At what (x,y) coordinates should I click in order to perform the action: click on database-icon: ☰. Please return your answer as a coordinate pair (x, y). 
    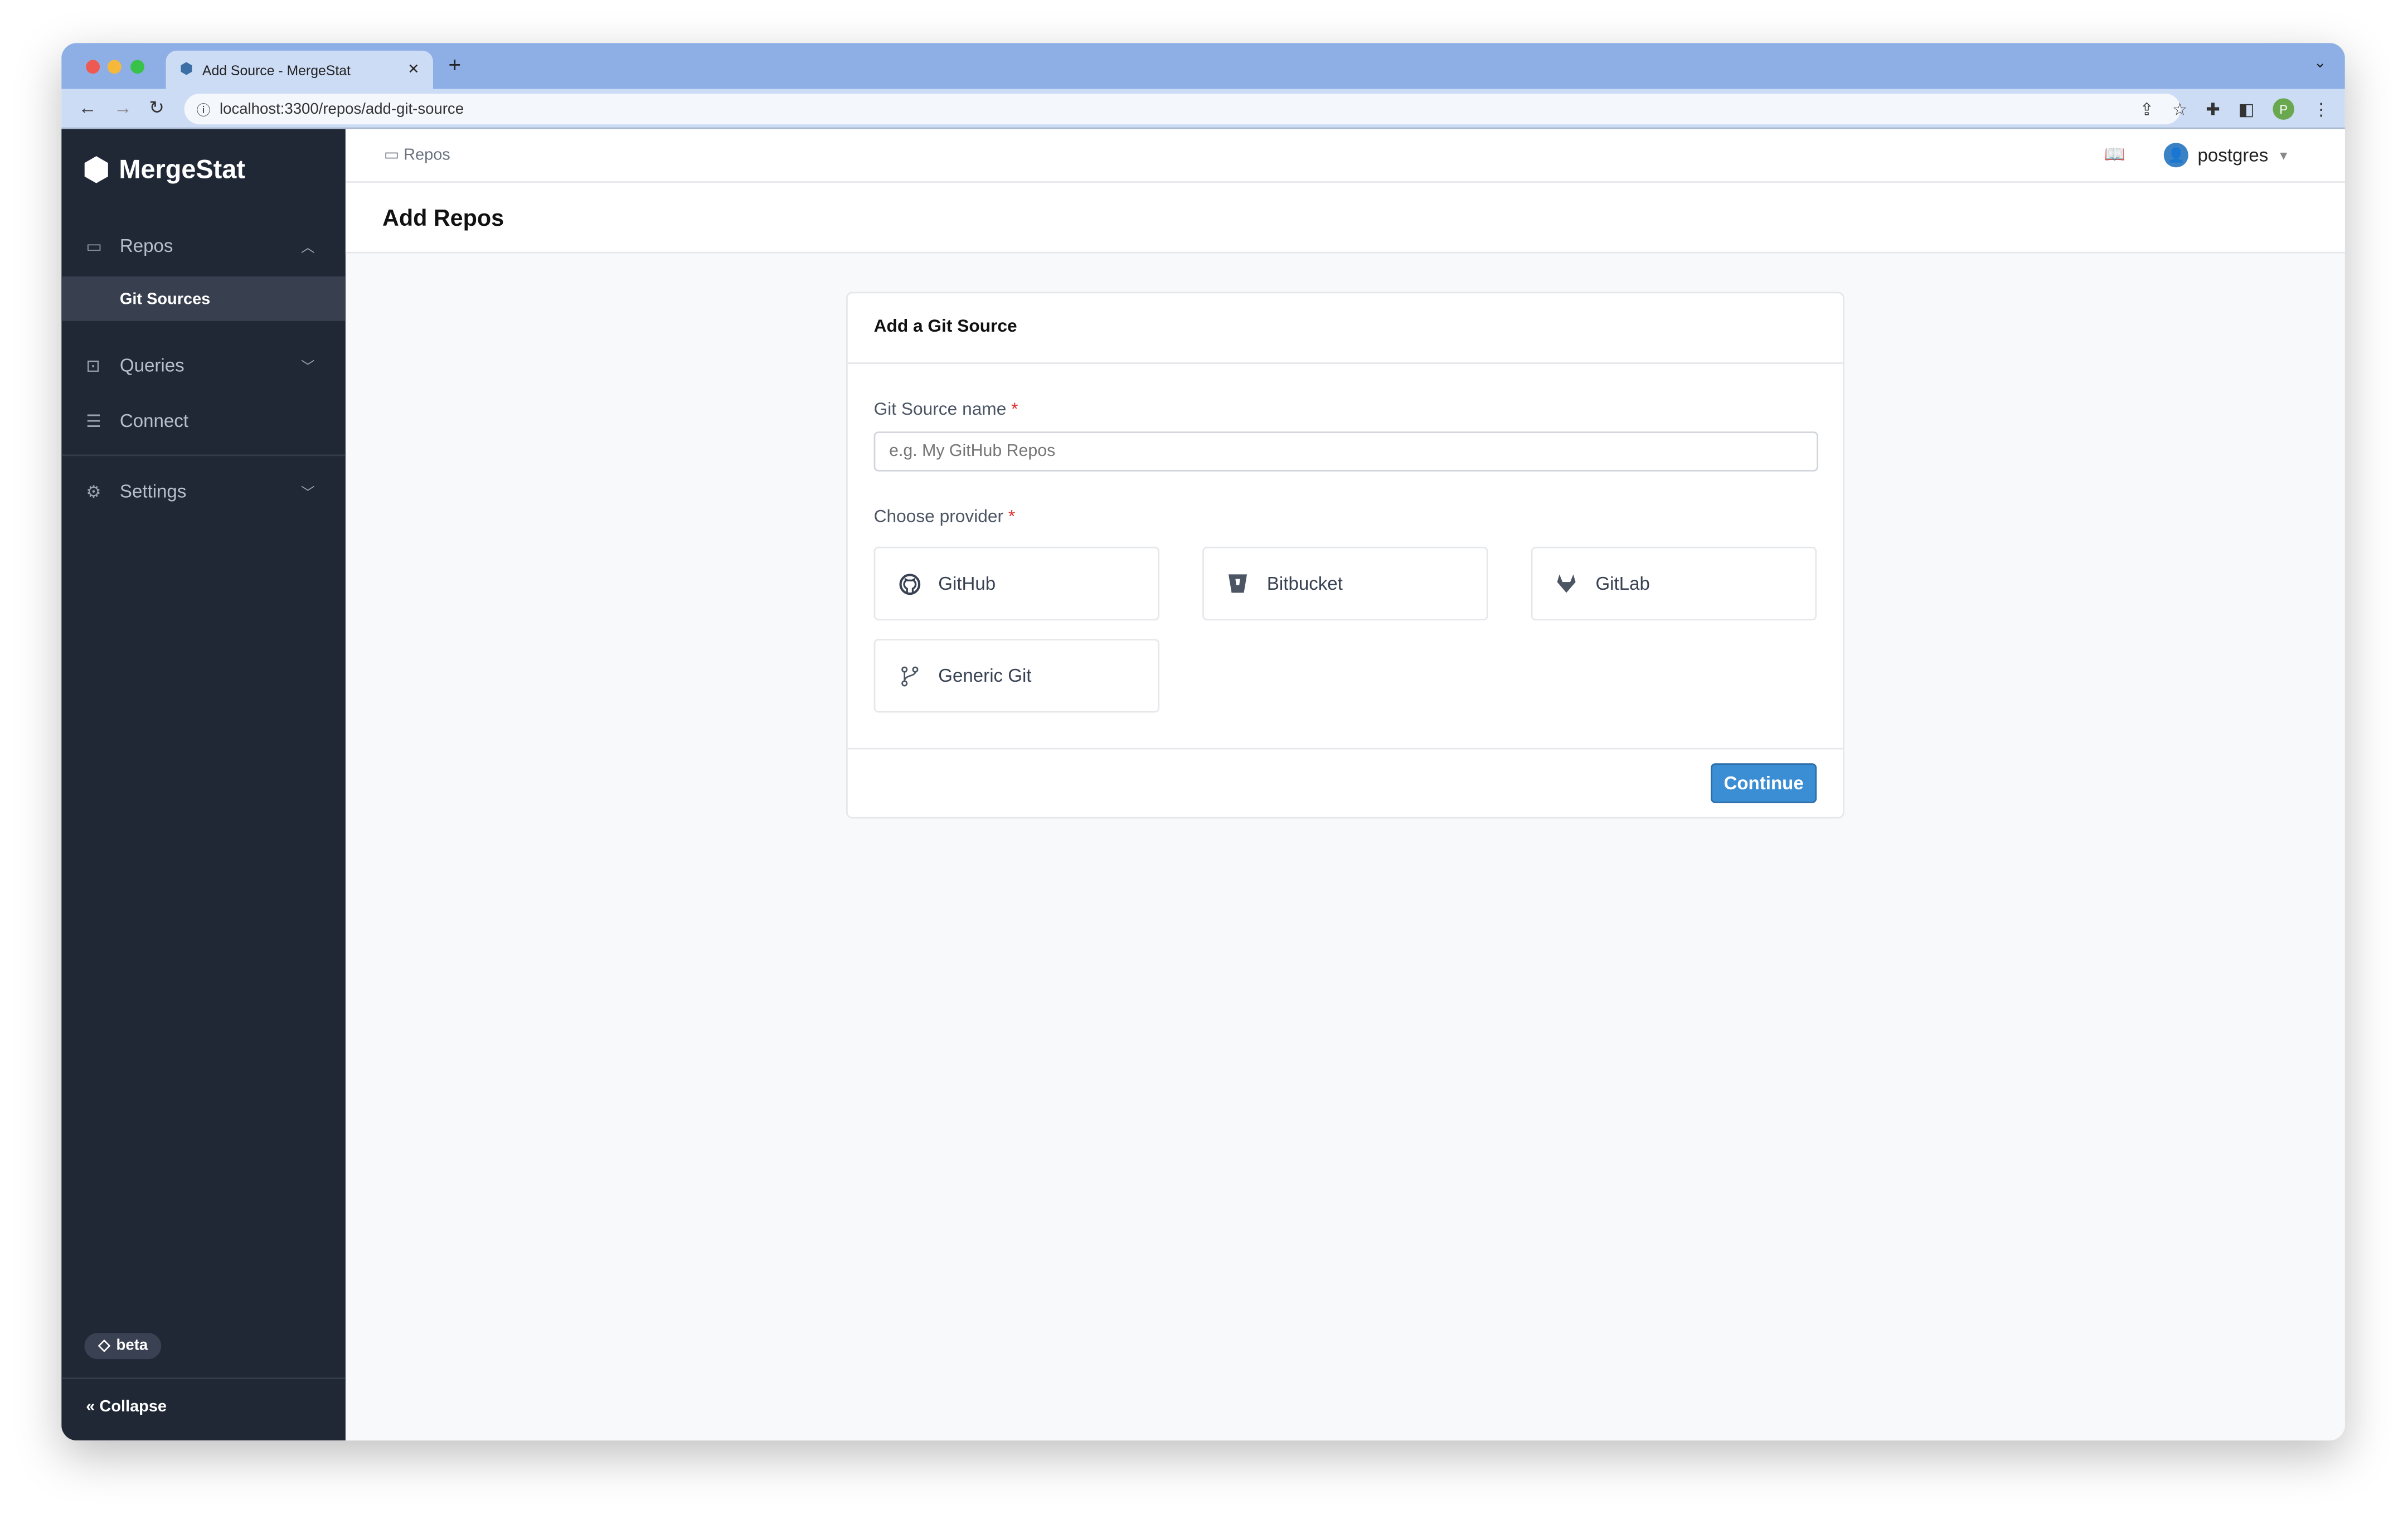
    Looking at the image, I should click on (94, 422).